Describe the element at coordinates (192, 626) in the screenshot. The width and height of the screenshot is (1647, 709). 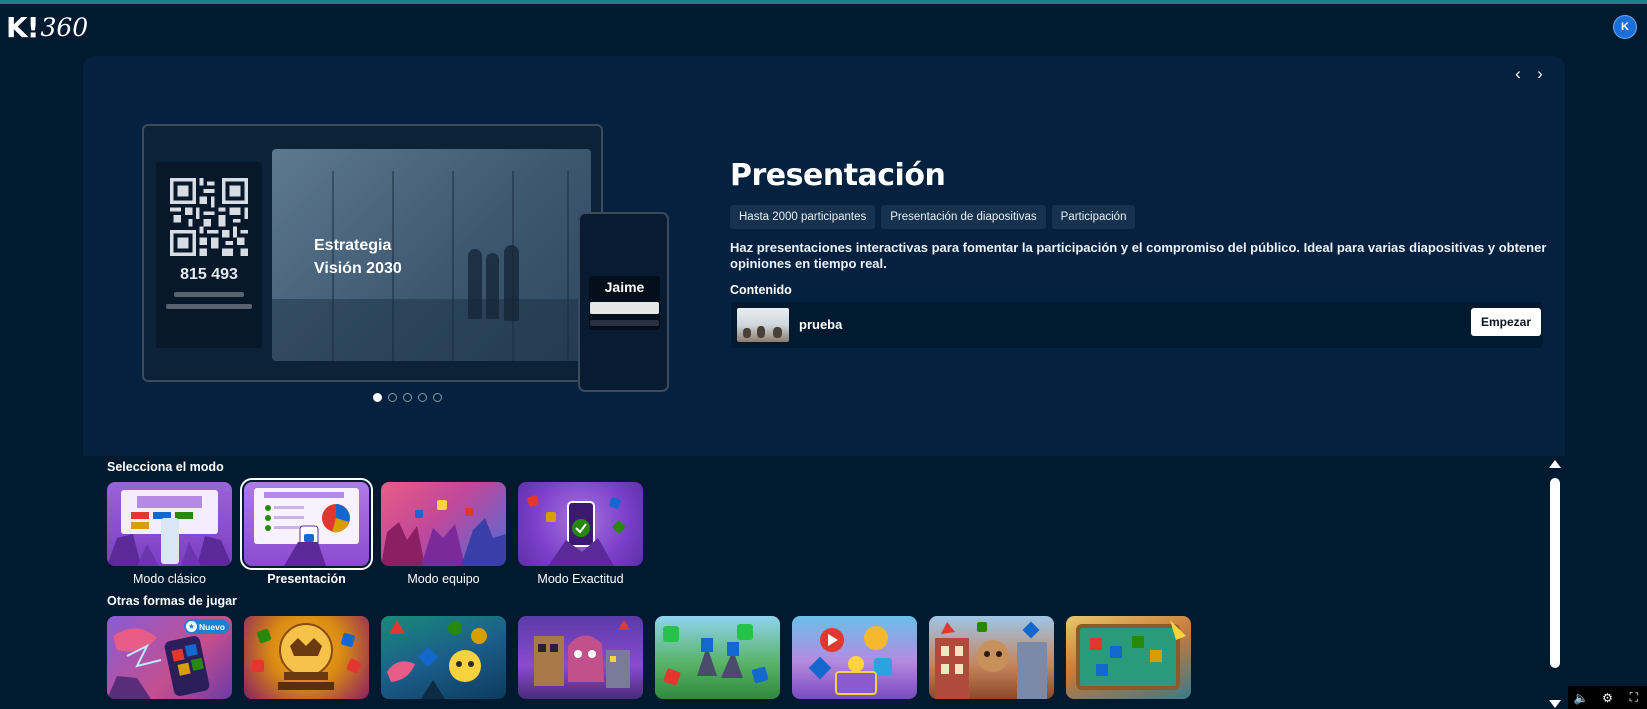
I see `star-icon: ★` at that location.